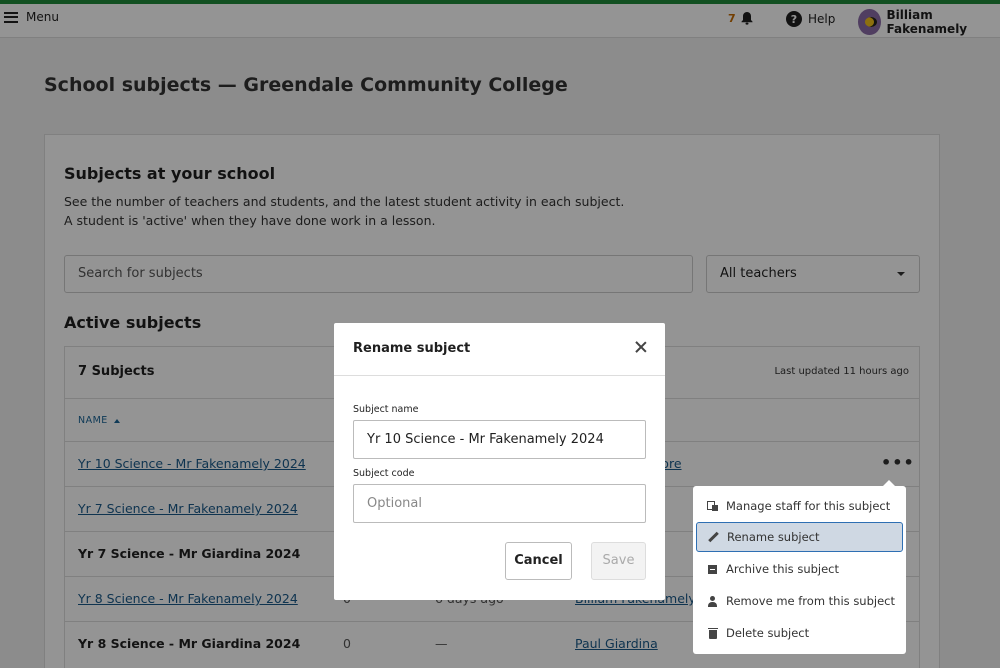 Image resolution: width=1000 pixels, height=668 pixels. What do you see at coordinates (386, 409) in the screenshot?
I see `subject-name-label: Subject name` at bounding box center [386, 409].